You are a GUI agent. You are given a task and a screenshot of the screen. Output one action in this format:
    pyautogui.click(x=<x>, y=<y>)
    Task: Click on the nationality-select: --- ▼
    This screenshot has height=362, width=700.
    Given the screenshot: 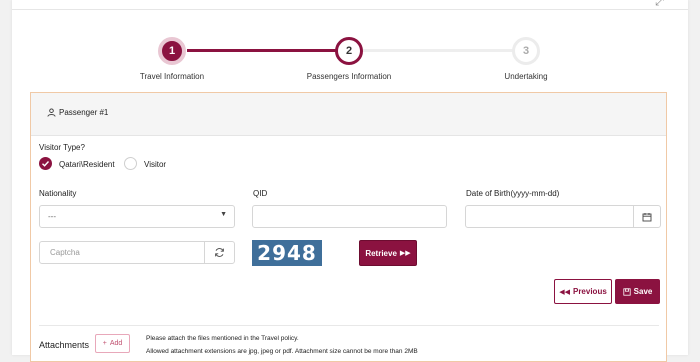 What is the action you would take?
    pyautogui.click(x=137, y=216)
    